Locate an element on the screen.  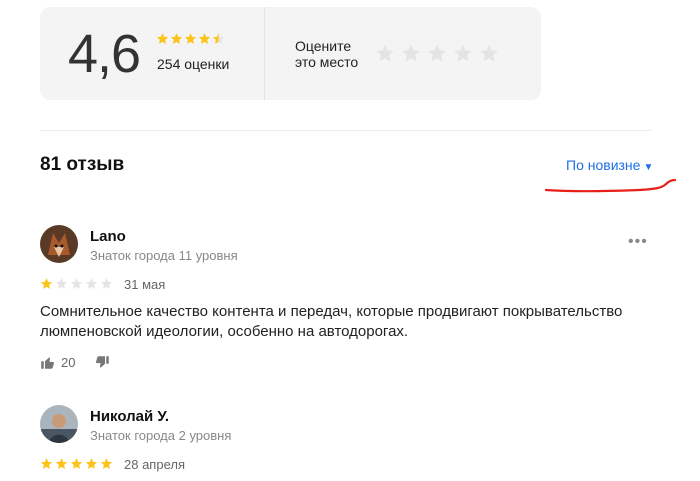
review-date: 28 апреля is located at coordinates (154, 464).